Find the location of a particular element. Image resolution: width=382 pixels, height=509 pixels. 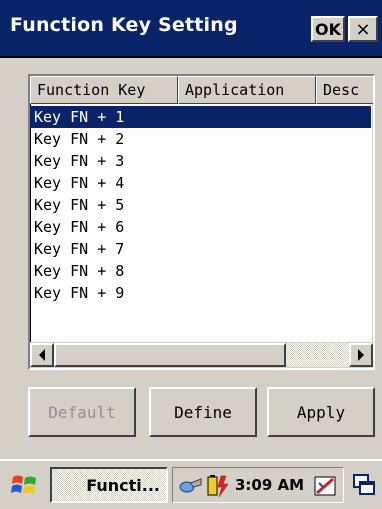

list-item: Key FN + 4 is located at coordinates (201, 183).